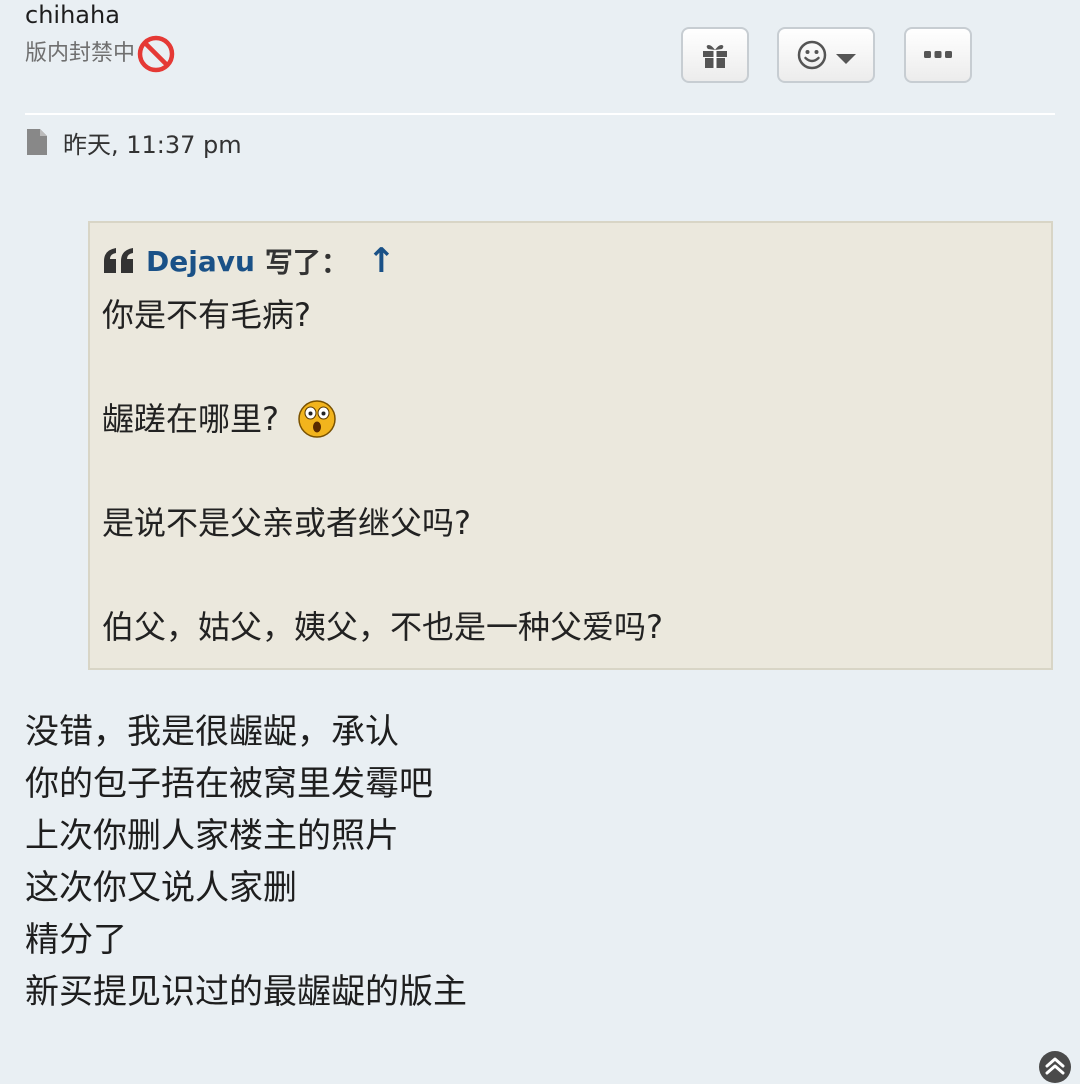  I want to click on reply-line: 精分了, so click(76, 940).